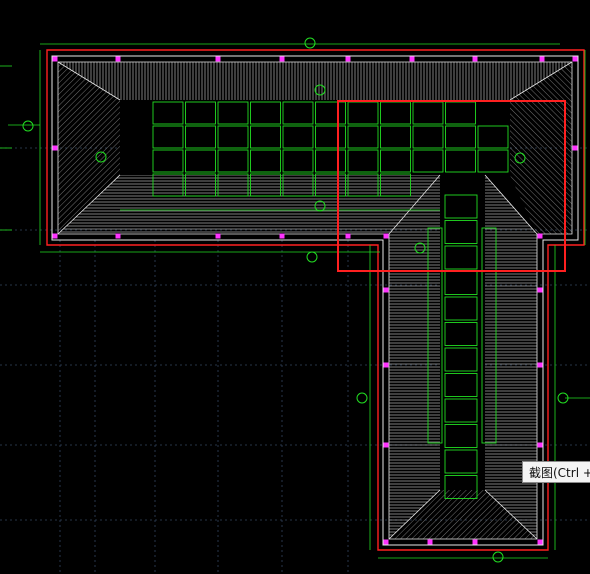  Describe the element at coordinates (315, 81) in the screenshot. I see `roof-slope-north` at that location.